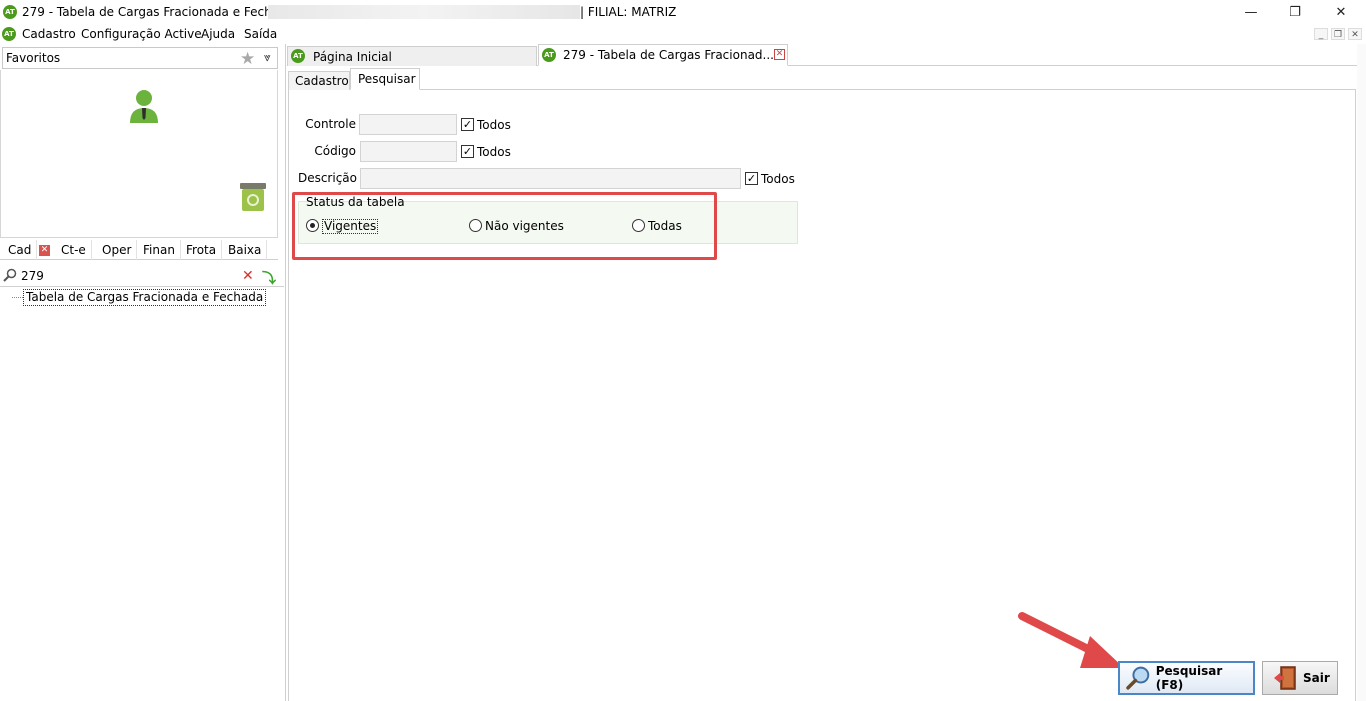  What do you see at coordinates (49, 34) in the screenshot?
I see `menu-cadastro: Cadastro` at bounding box center [49, 34].